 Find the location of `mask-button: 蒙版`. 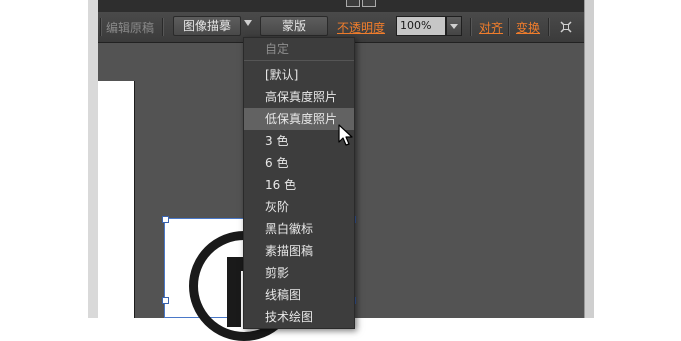

mask-button: 蒙版 is located at coordinates (294, 26).